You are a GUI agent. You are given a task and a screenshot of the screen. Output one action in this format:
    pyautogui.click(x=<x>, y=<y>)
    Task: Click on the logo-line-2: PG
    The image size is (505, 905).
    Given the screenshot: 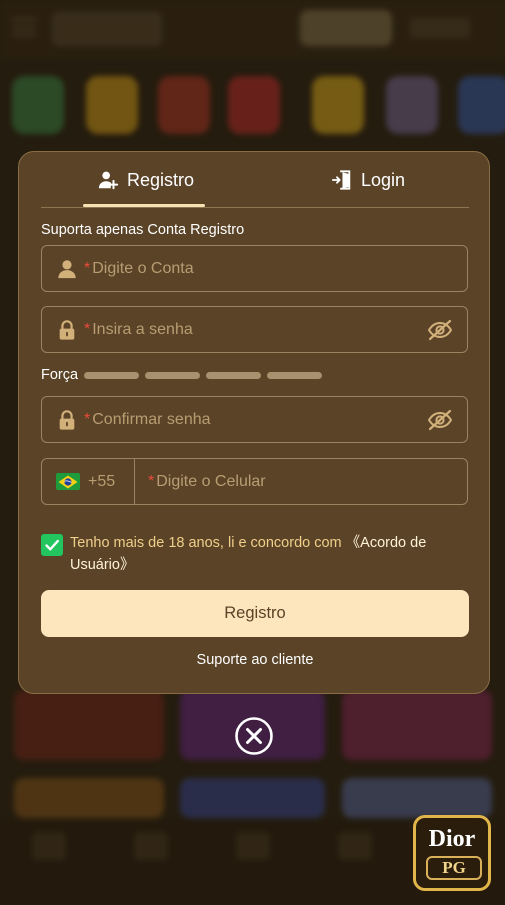 What is the action you would take?
    pyautogui.click(x=454, y=868)
    